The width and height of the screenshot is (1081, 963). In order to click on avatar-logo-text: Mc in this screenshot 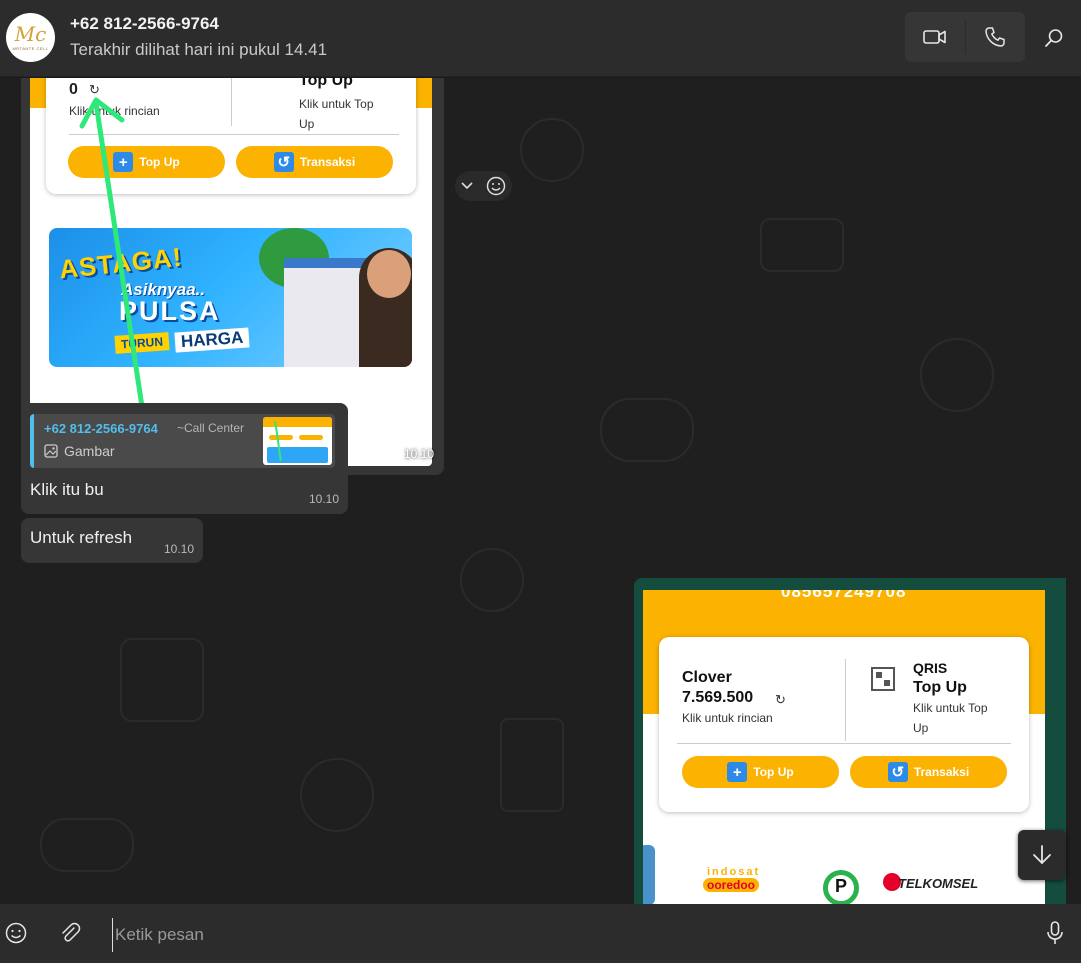, I will do `click(30, 34)`.